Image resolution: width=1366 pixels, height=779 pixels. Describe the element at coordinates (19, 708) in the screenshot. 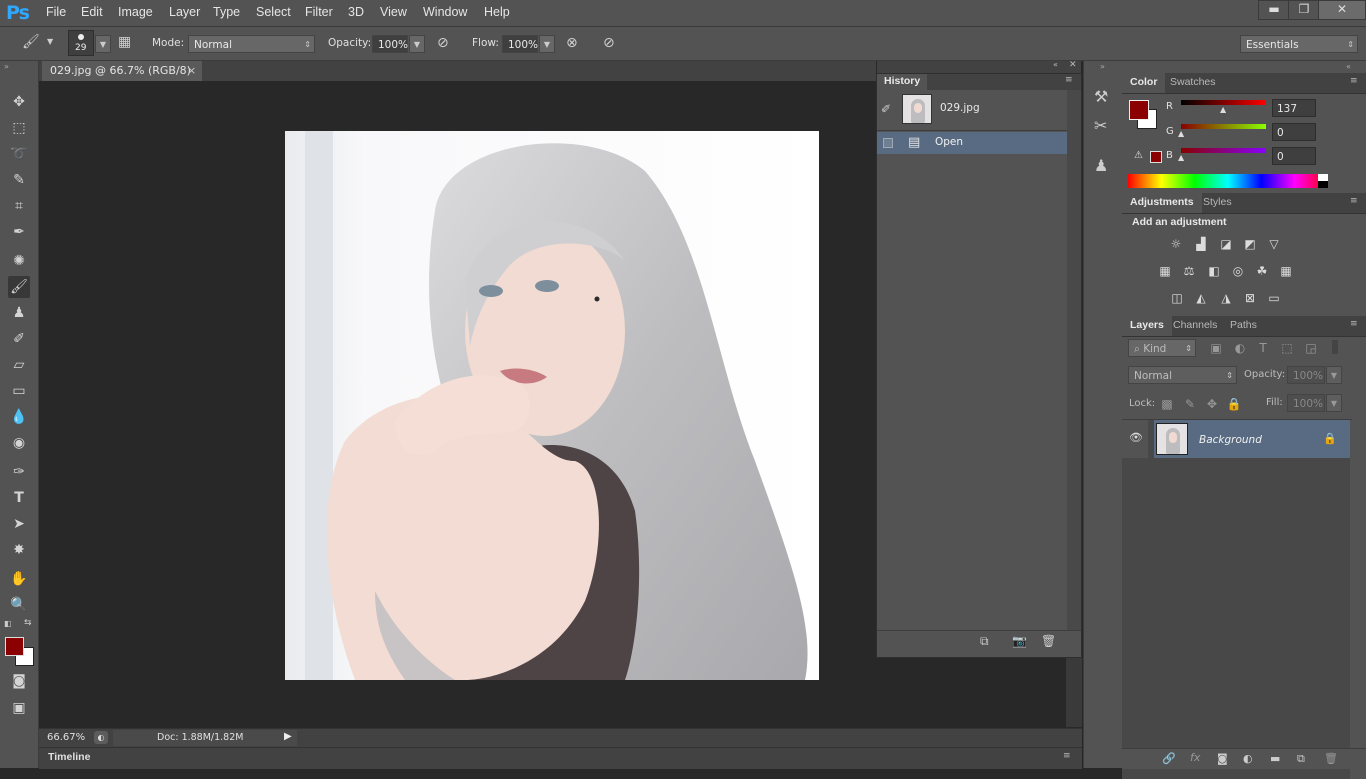

I see `screen-mode-icon: ▣` at that location.